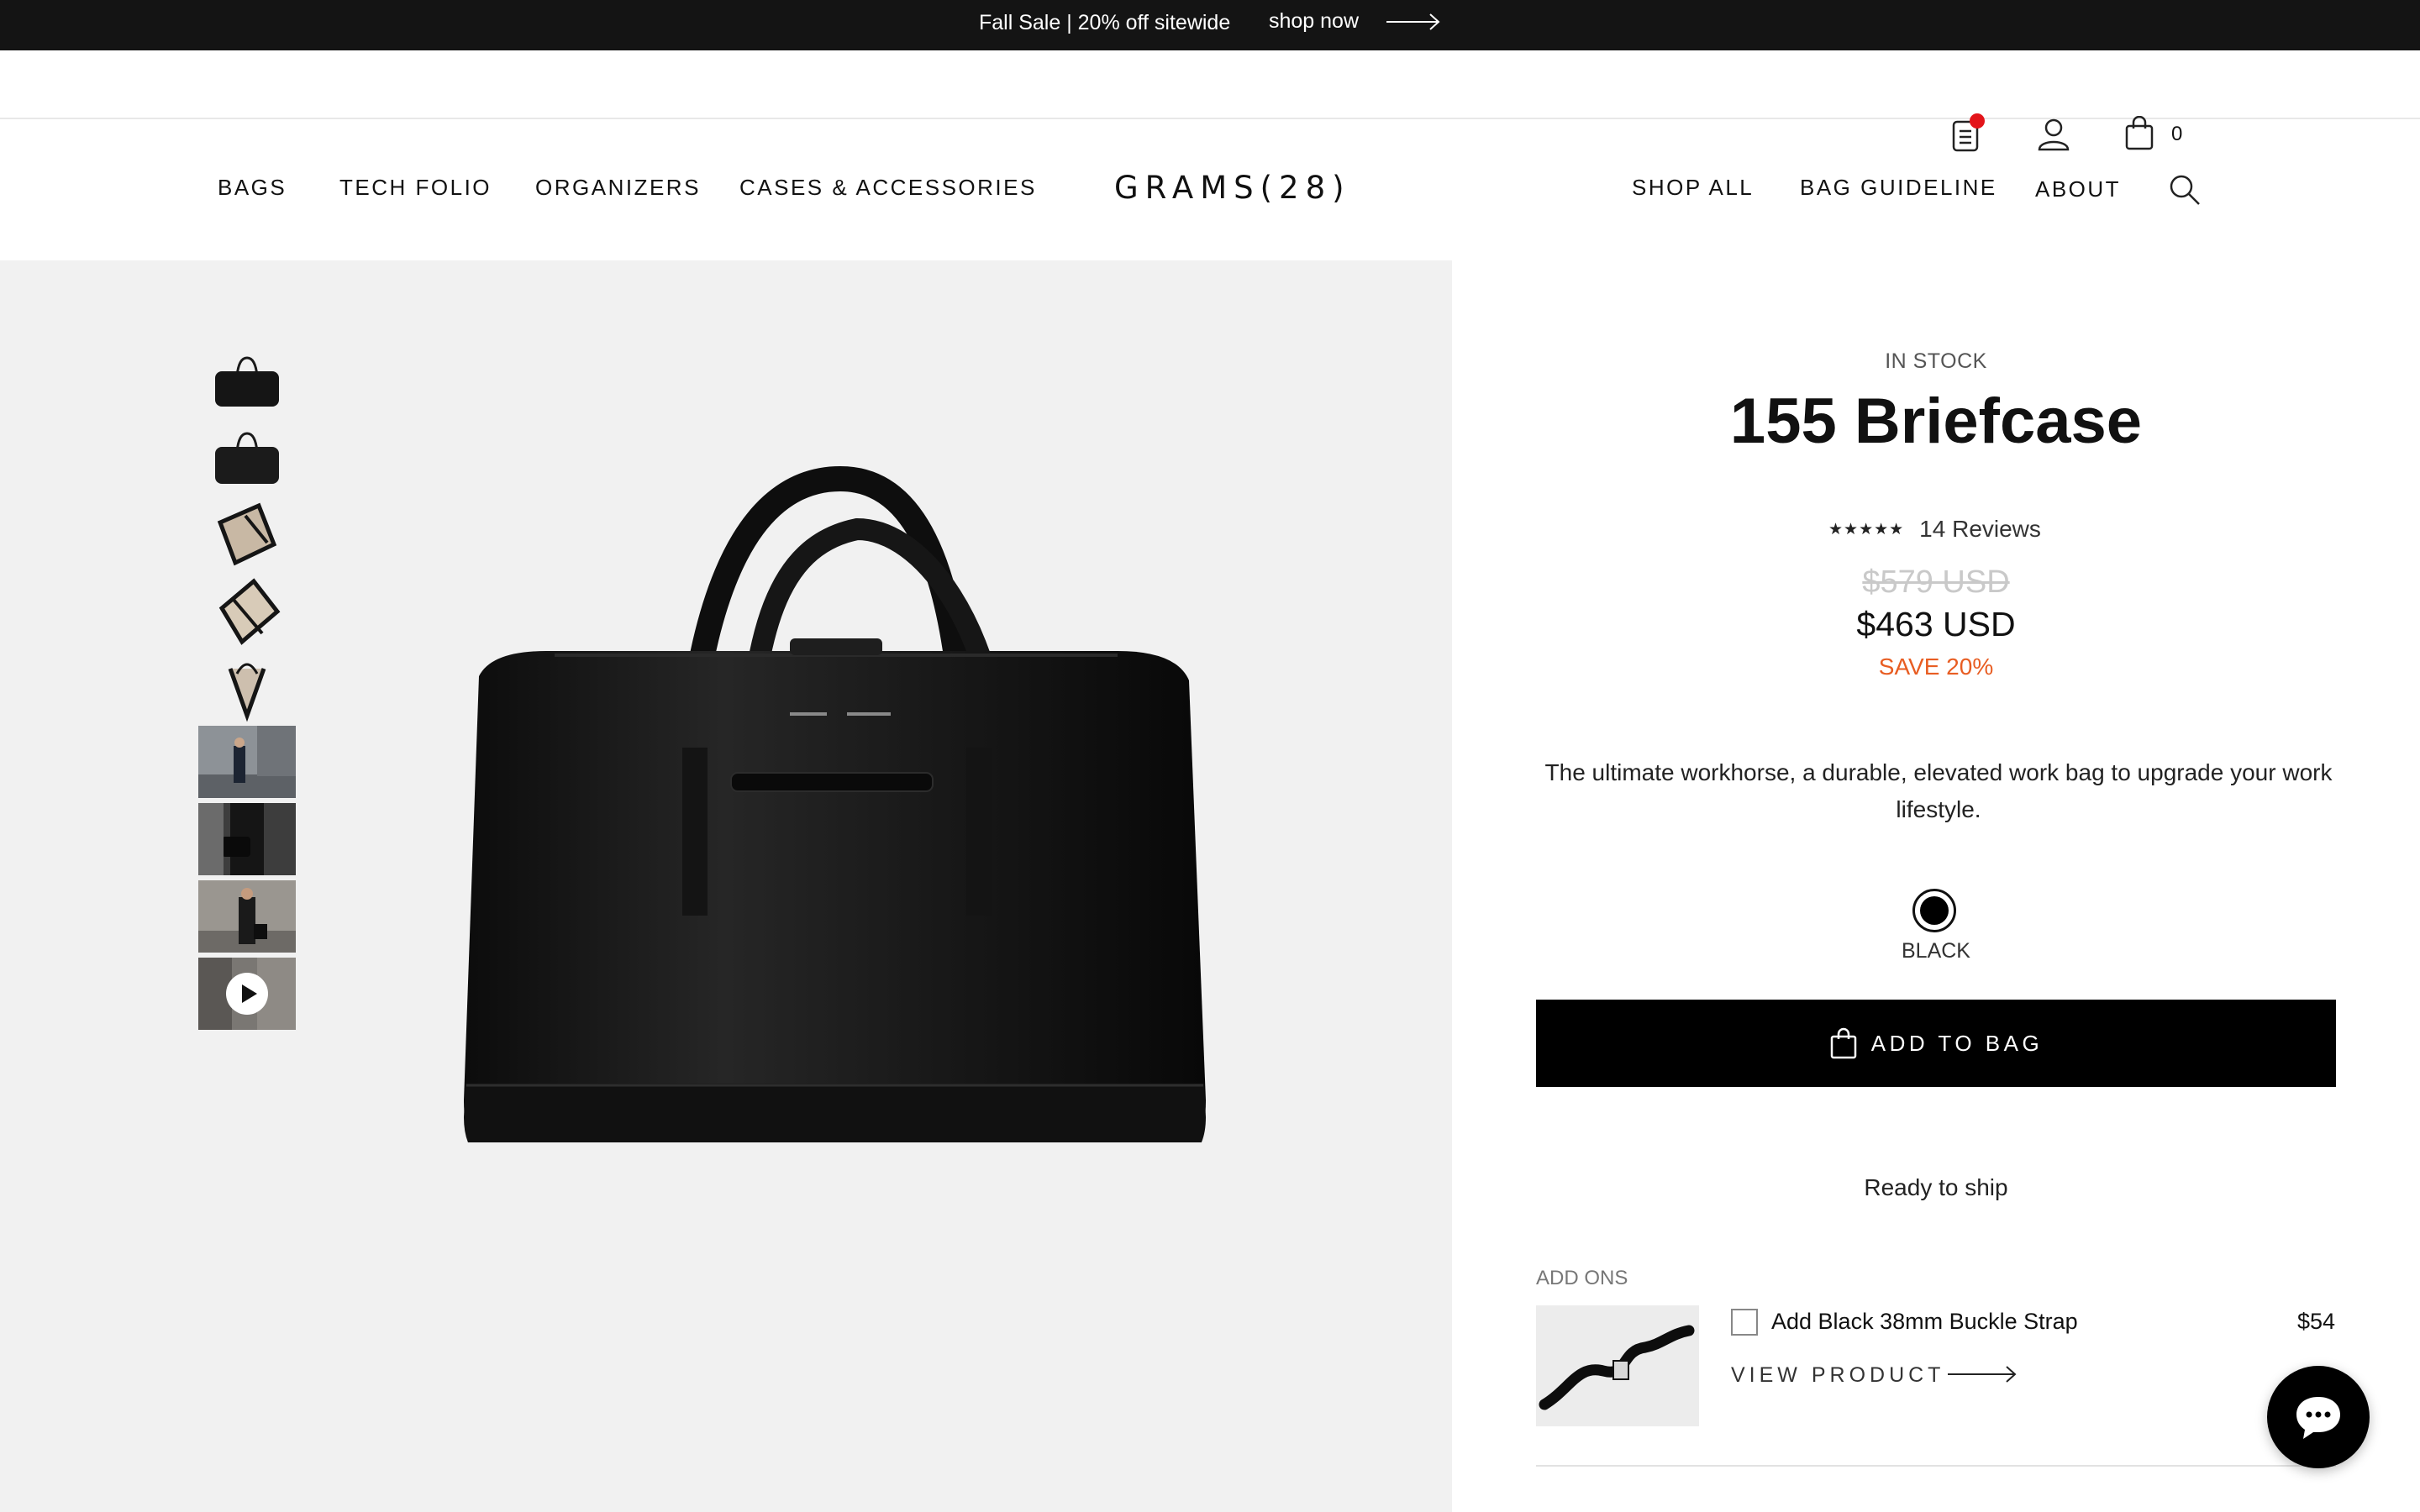 The image size is (2420, 1512). Describe the element at coordinates (1838, 1375) in the screenshot. I see `view-product-link: VIEW PRODUCT` at that location.